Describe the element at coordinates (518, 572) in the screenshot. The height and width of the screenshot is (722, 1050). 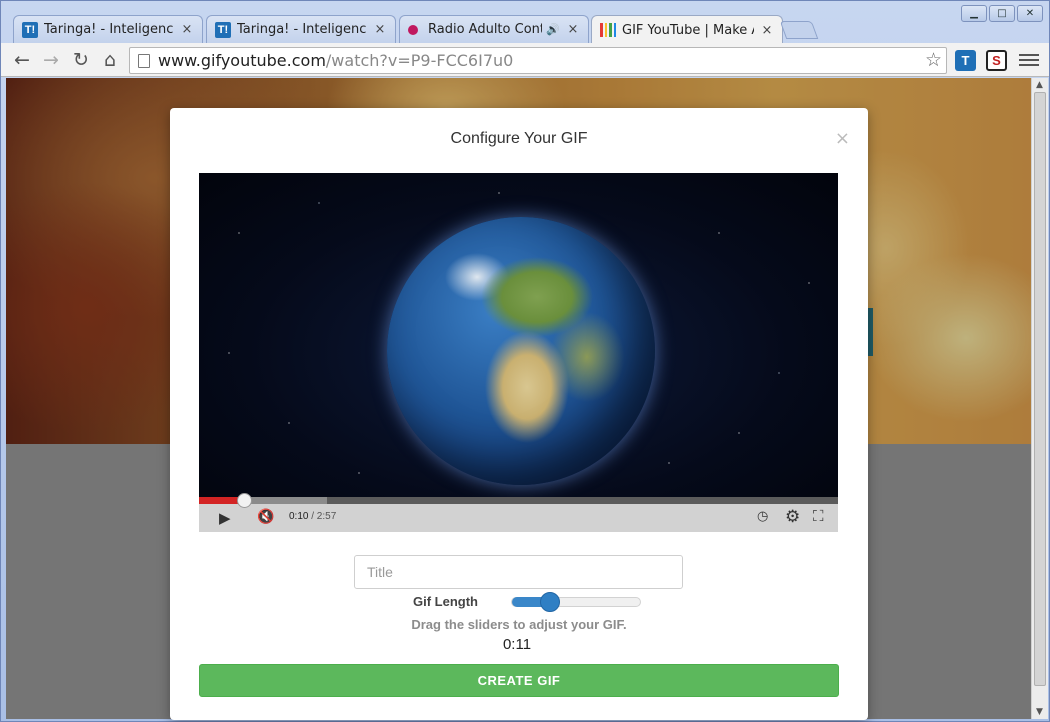
I see `title-input` at that location.